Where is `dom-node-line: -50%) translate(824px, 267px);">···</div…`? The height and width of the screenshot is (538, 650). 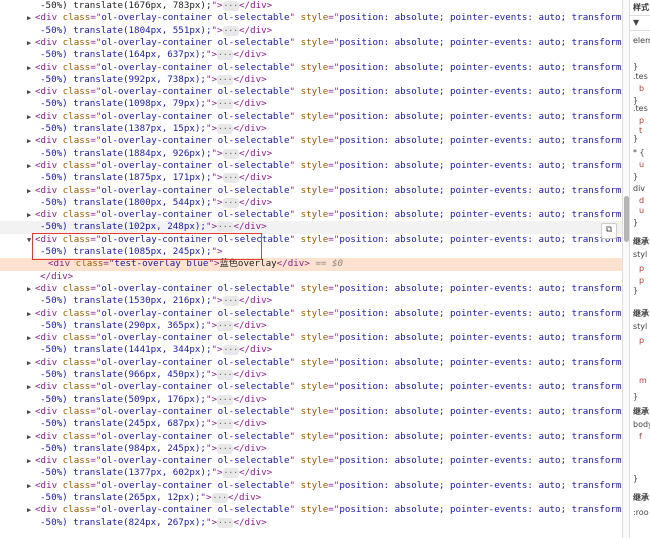 dom-node-line: -50%) translate(824px, 267px);">···</div… is located at coordinates (311, 523).